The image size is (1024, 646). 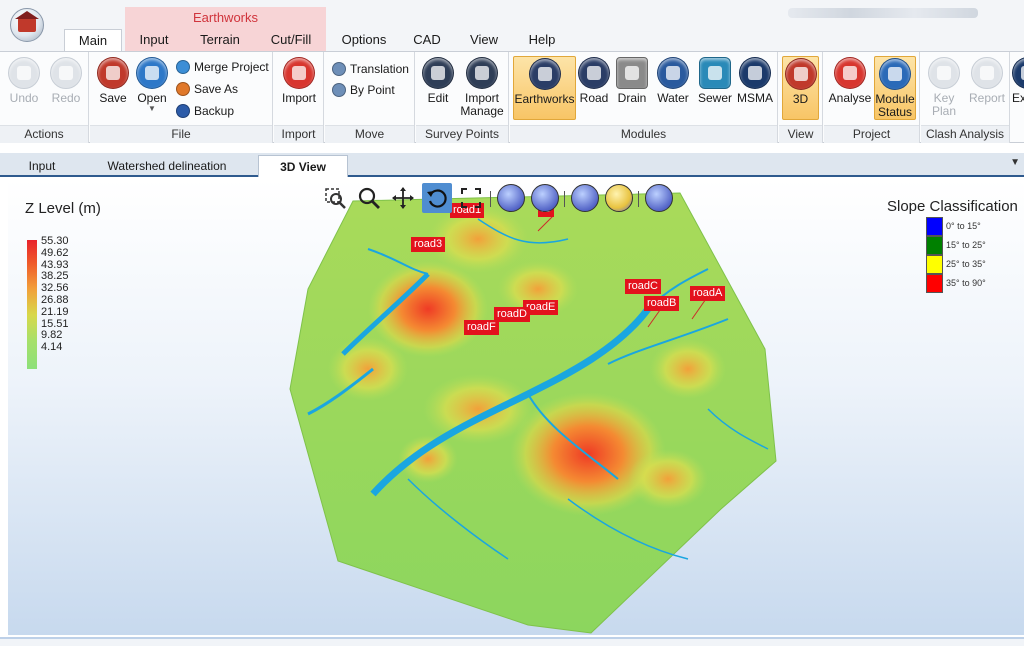 I want to click on report-icon, so click(x=987, y=73).